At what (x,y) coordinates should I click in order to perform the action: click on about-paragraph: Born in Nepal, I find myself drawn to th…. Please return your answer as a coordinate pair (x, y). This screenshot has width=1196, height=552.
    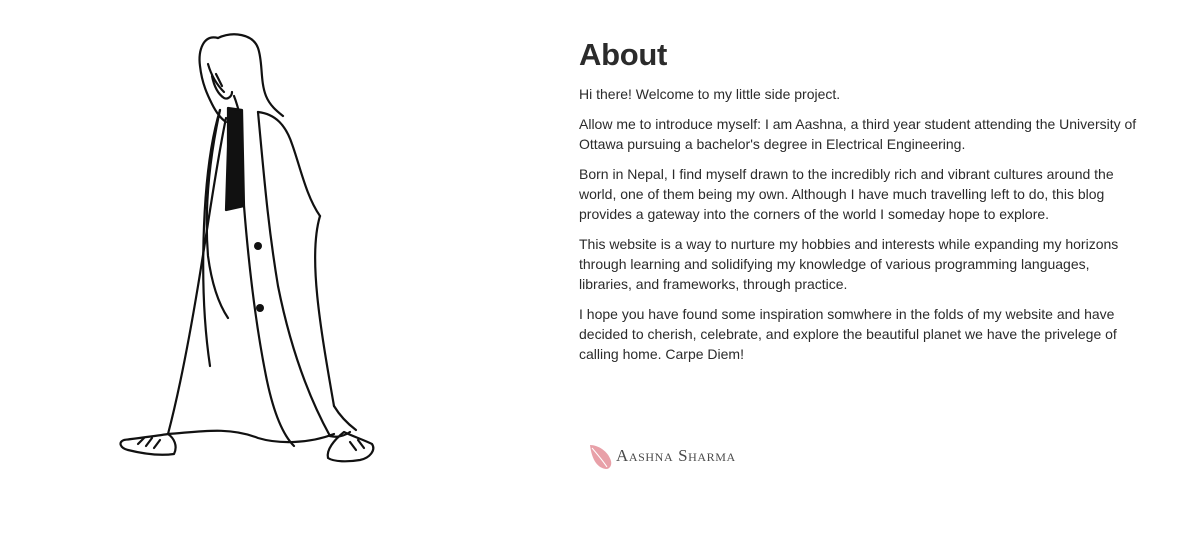
    Looking at the image, I should click on (846, 194).